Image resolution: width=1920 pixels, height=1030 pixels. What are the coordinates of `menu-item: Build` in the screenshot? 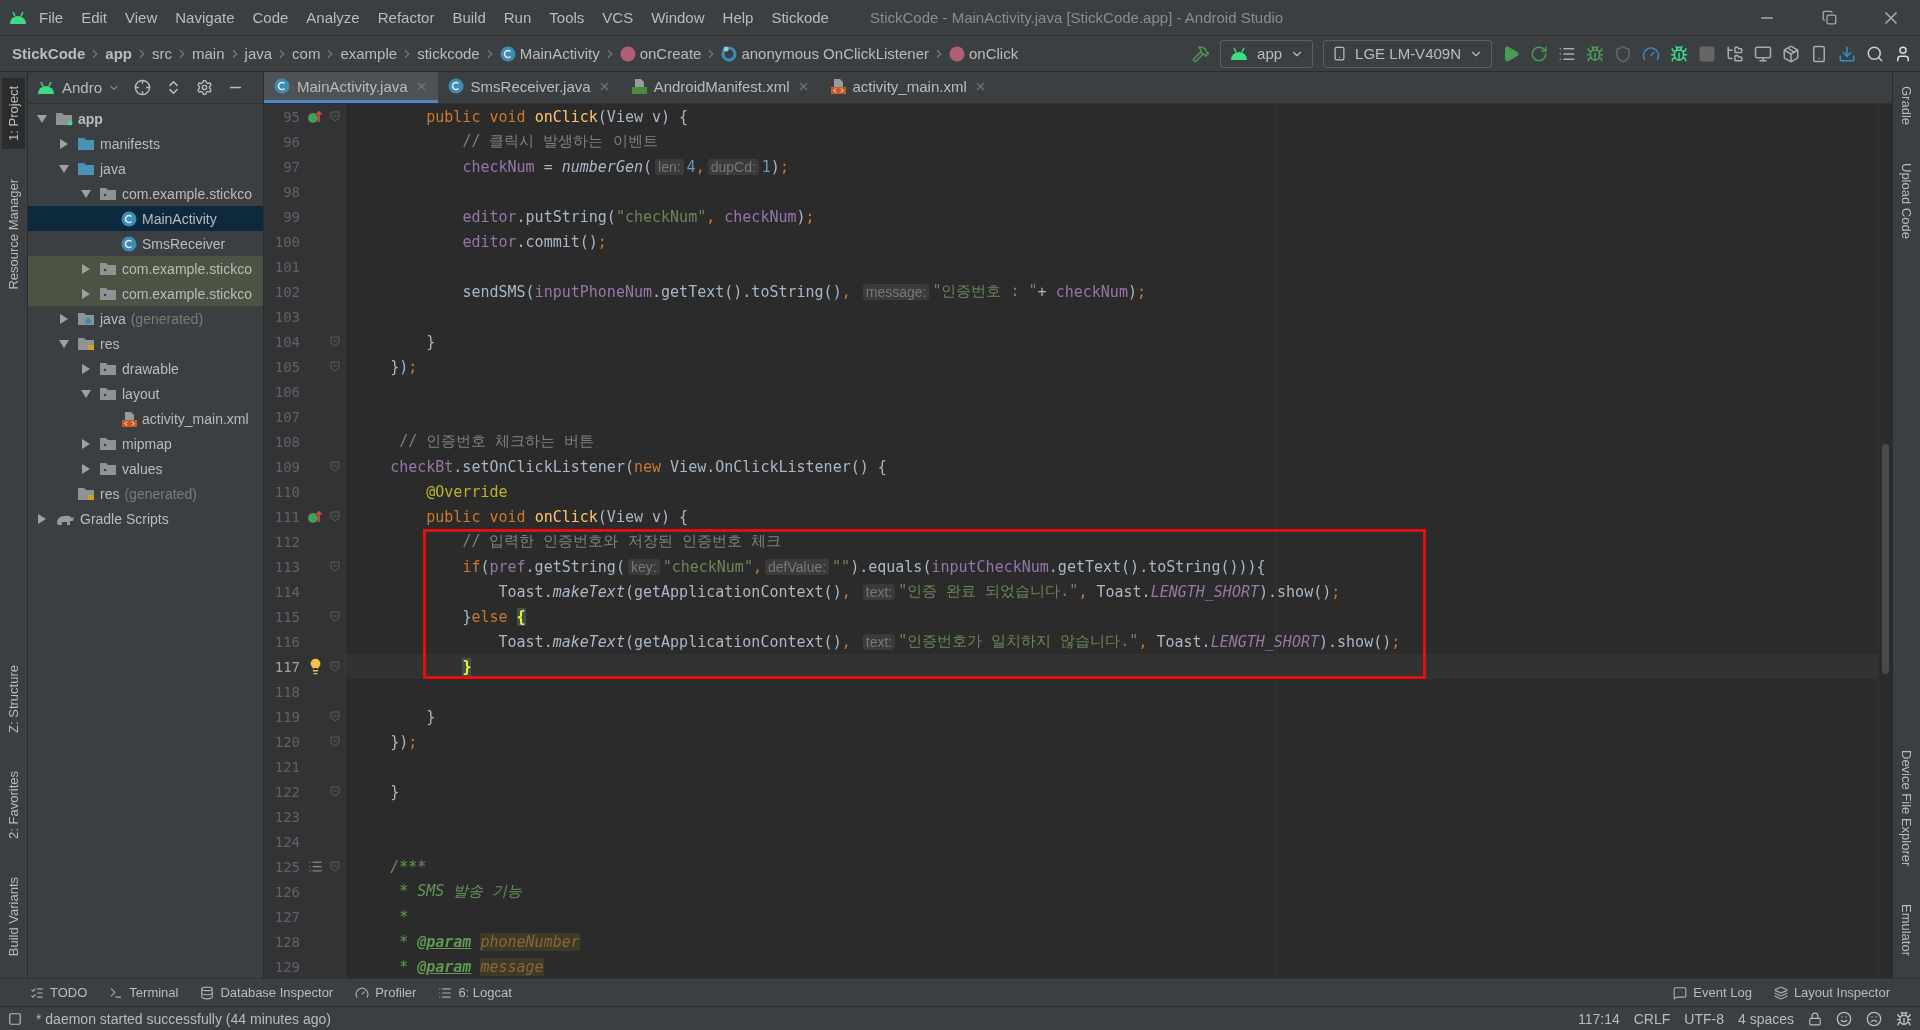 It's located at (469, 17).